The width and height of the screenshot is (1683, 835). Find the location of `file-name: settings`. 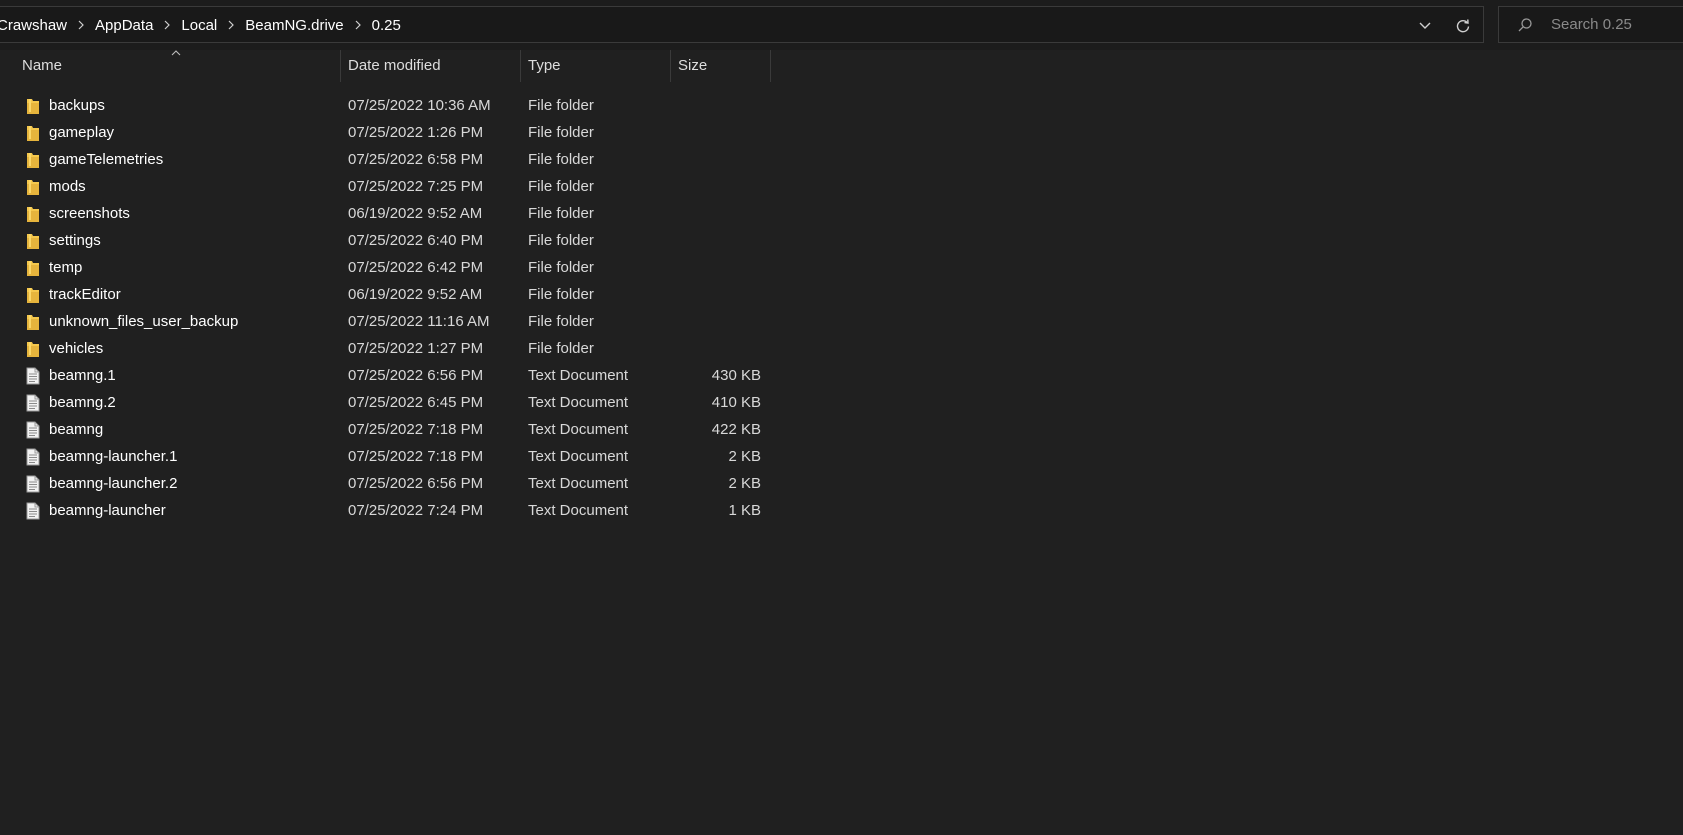

file-name: settings is located at coordinates (75, 240).